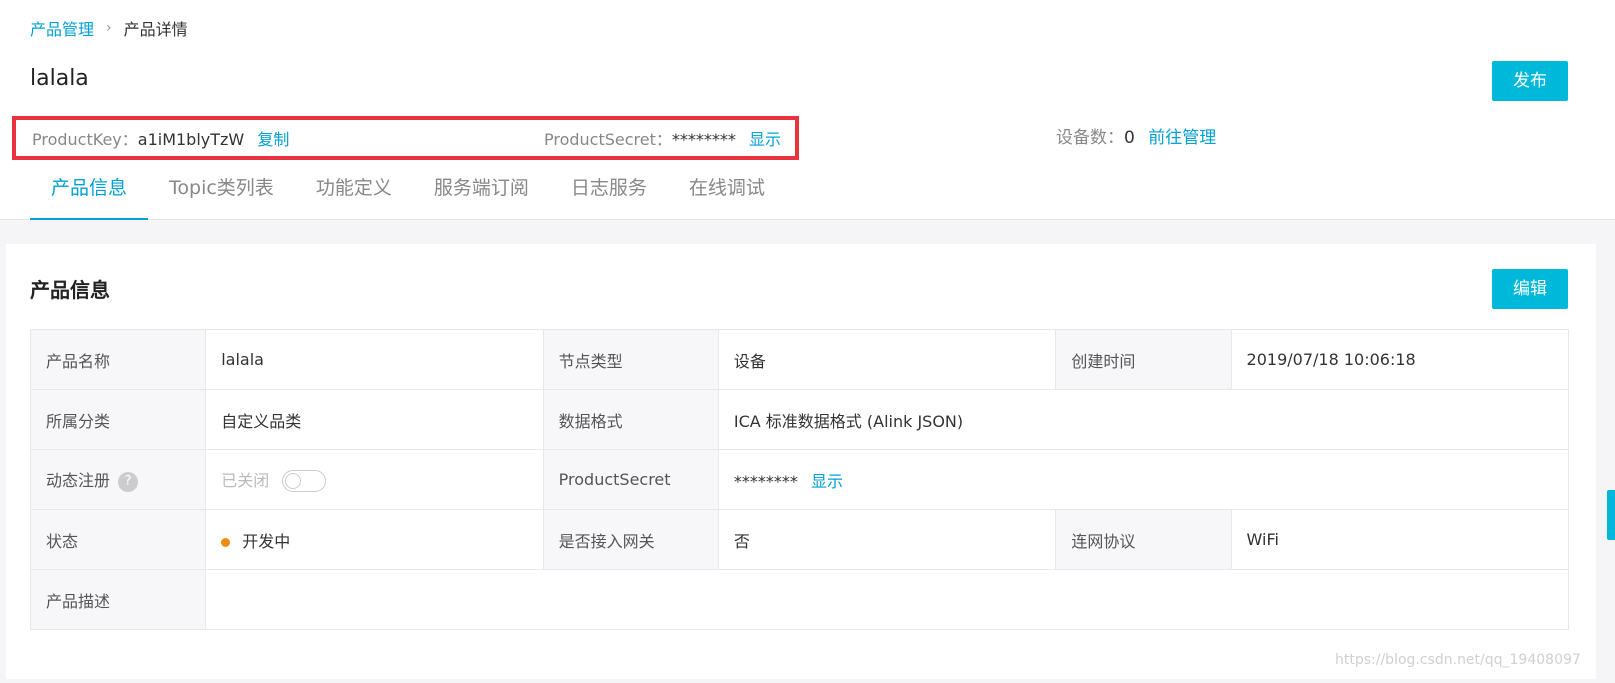 The height and width of the screenshot is (683, 1615). What do you see at coordinates (89, 196) in the screenshot?
I see `tab-product-info: 产品信息` at bounding box center [89, 196].